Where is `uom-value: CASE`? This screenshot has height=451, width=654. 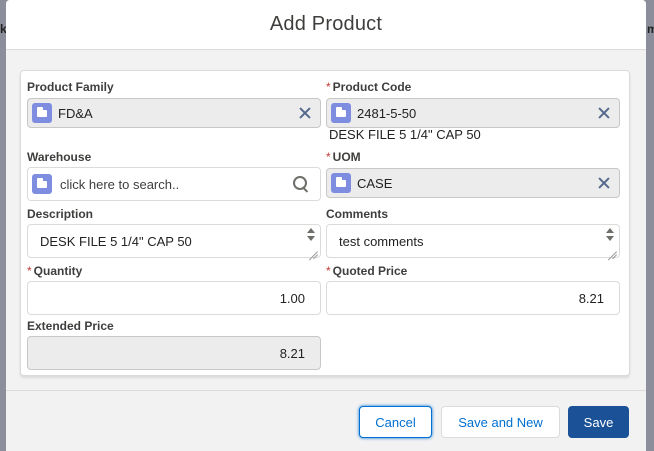
uom-value: CASE is located at coordinates (375, 183).